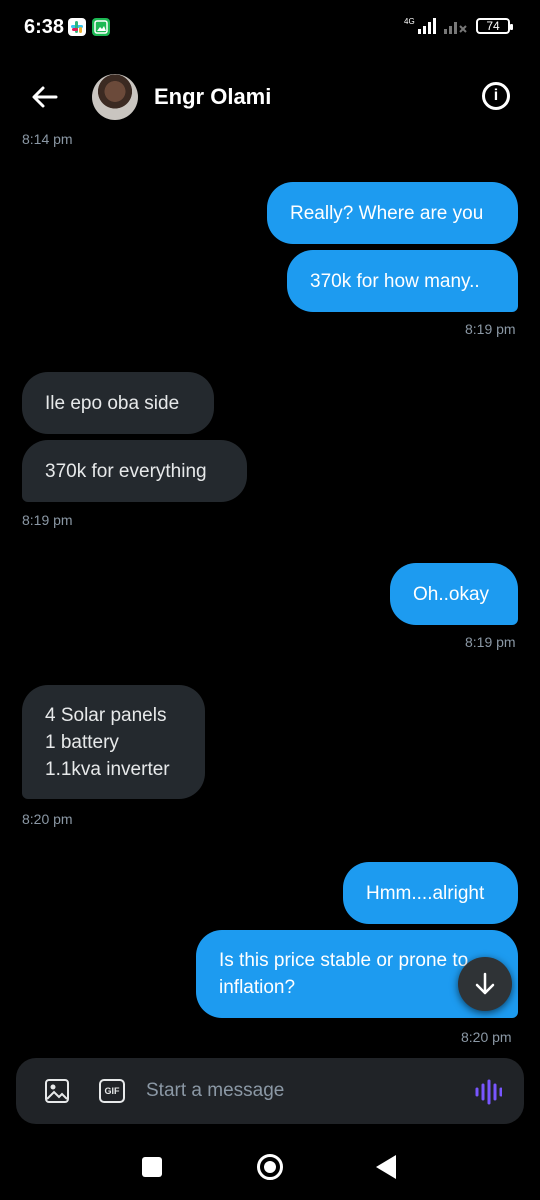 The height and width of the screenshot is (1200, 540). I want to click on voice-message-icon, so click(488, 1092).